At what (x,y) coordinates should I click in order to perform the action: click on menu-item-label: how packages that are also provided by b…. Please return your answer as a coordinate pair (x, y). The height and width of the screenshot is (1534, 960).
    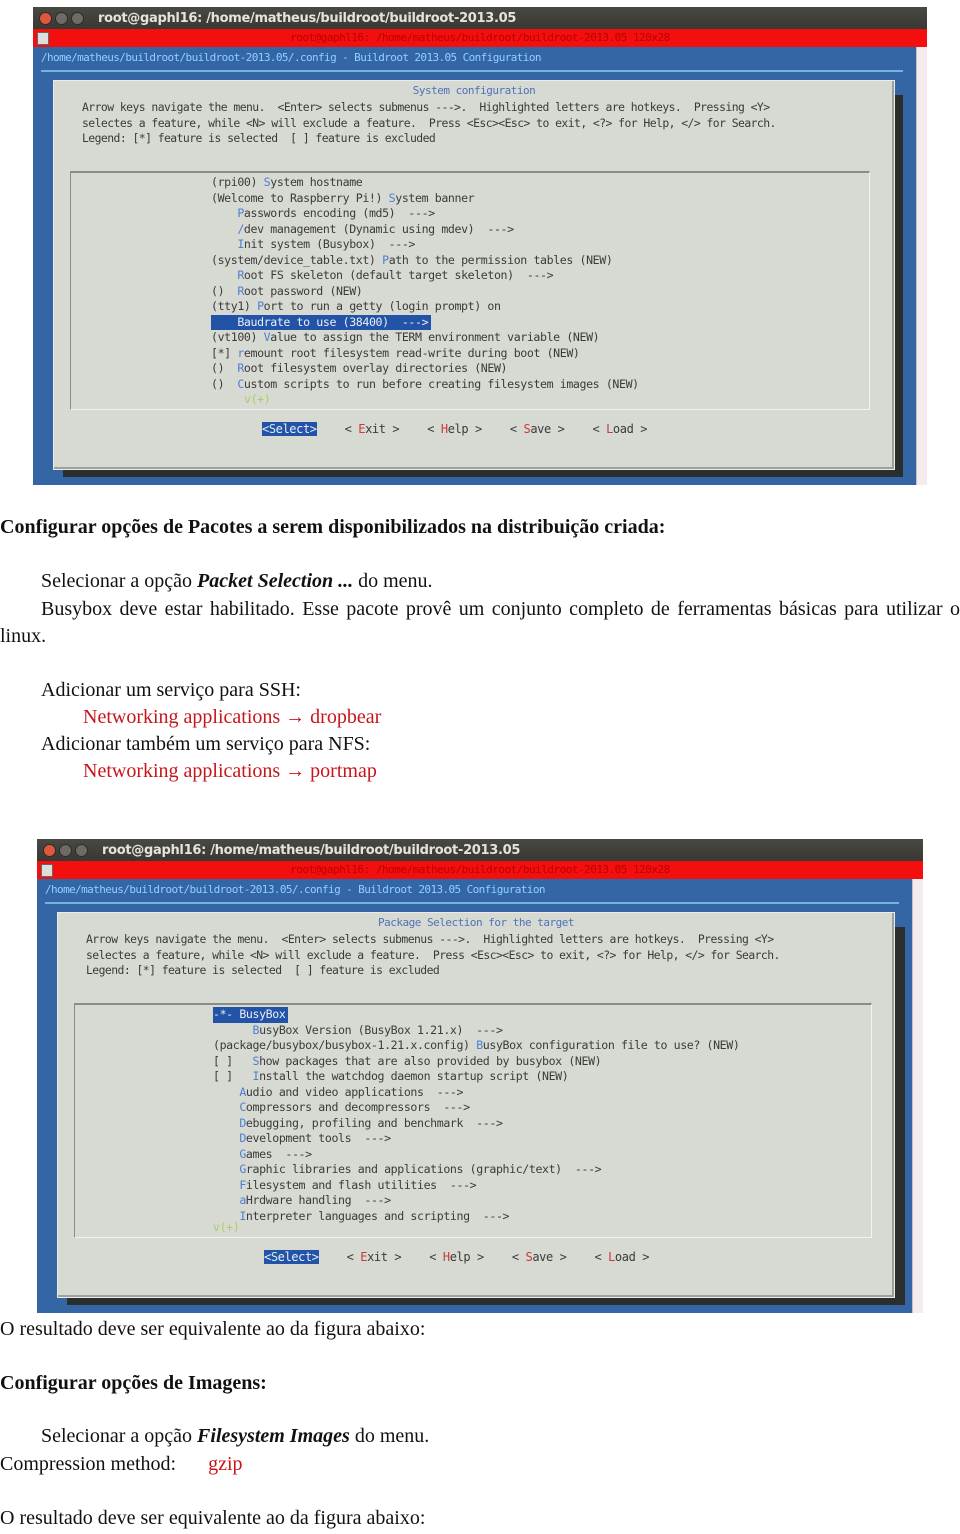
    Looking at the image, I should click on (430, 1060).